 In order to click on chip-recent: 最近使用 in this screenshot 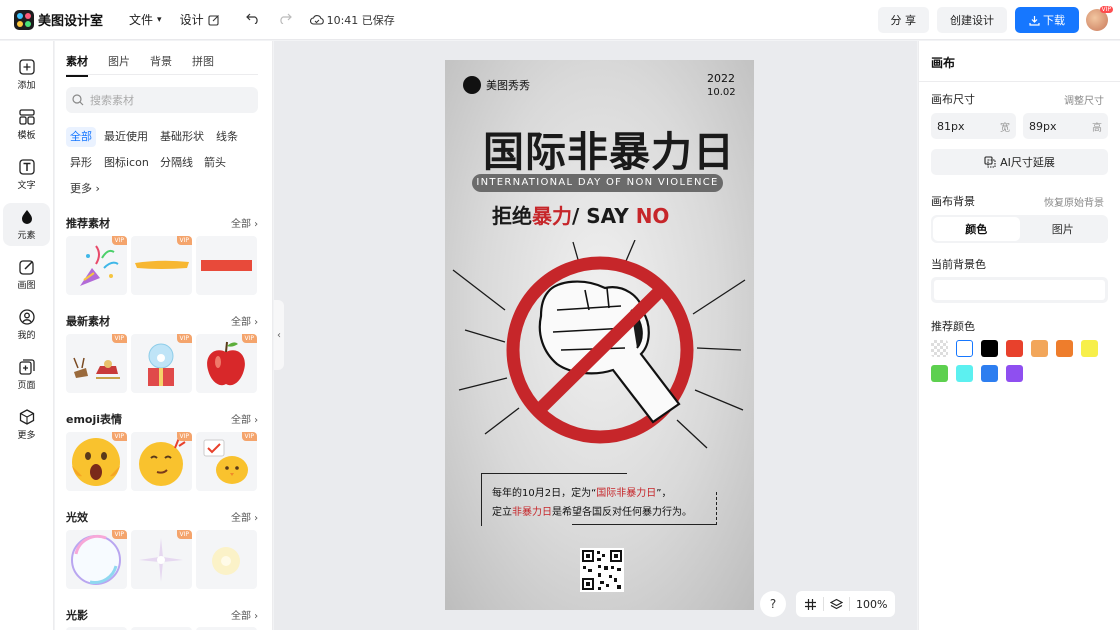, I will do `click(126, 137)`.